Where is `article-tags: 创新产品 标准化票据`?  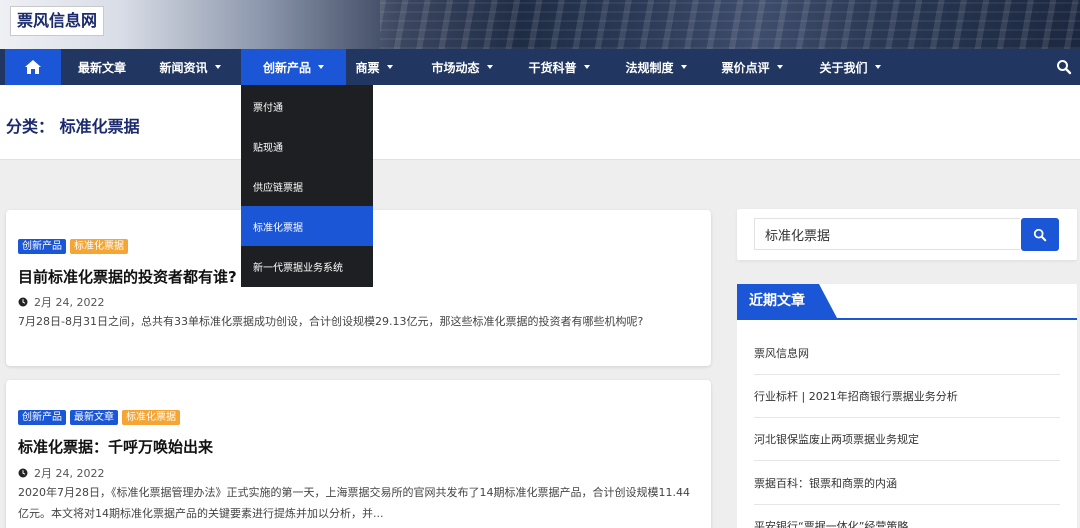 article-tags: 创新产品 标准化票据 is located at coordinates (73, 246).